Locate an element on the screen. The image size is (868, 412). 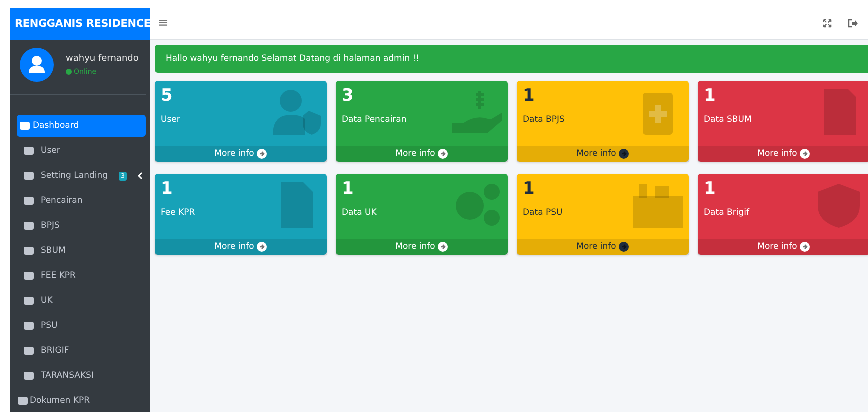
sidebar-item: BPJS is located at coordinates (81, 226).